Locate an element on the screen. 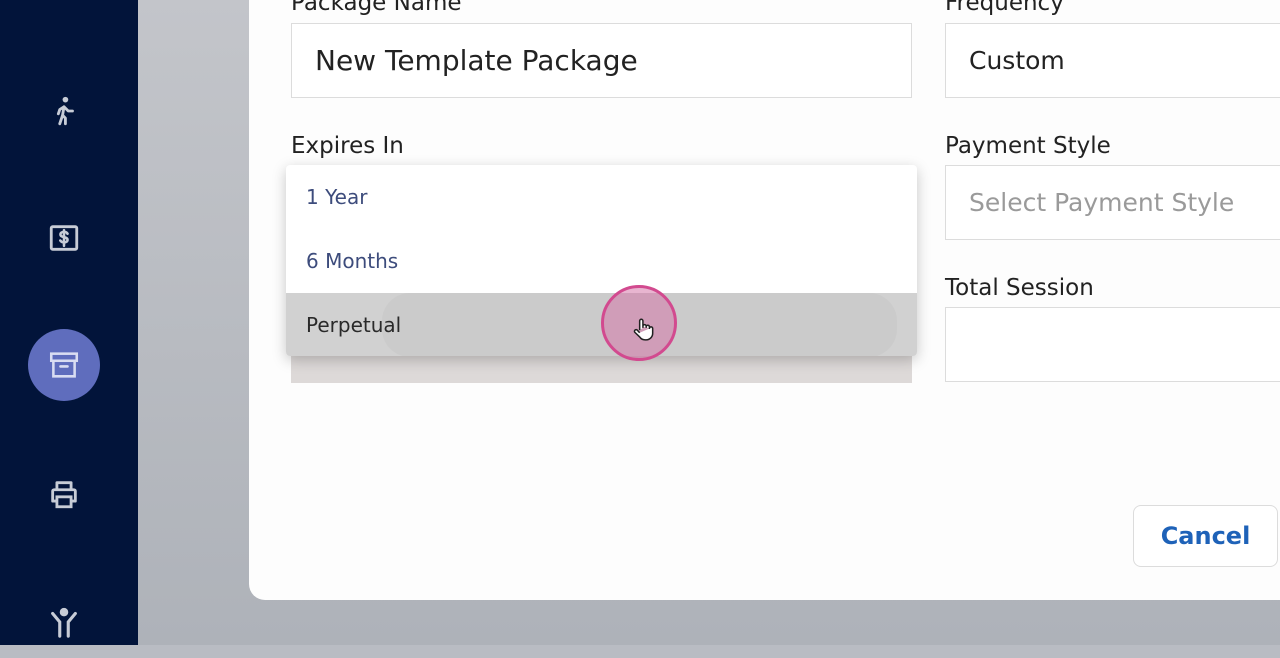 The width and height of the screenshot is (1280, 658). sidebar-item-print is located at coordinates (64, 494).